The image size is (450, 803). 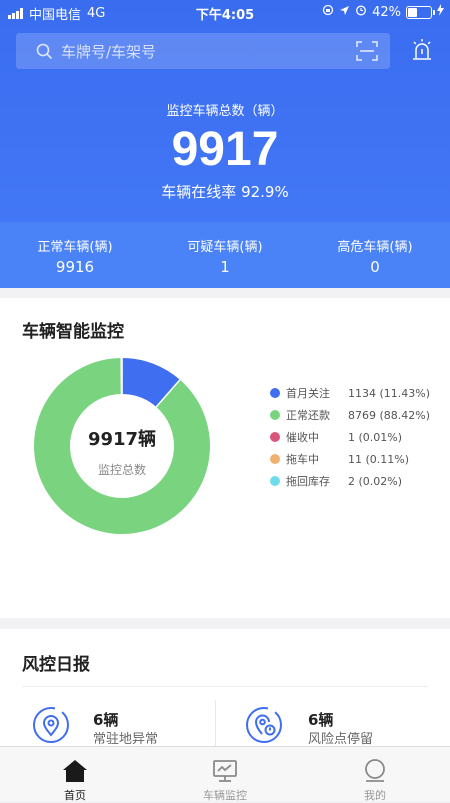 I want to click on battery-percent: 42%, so click(x=386, y=12).